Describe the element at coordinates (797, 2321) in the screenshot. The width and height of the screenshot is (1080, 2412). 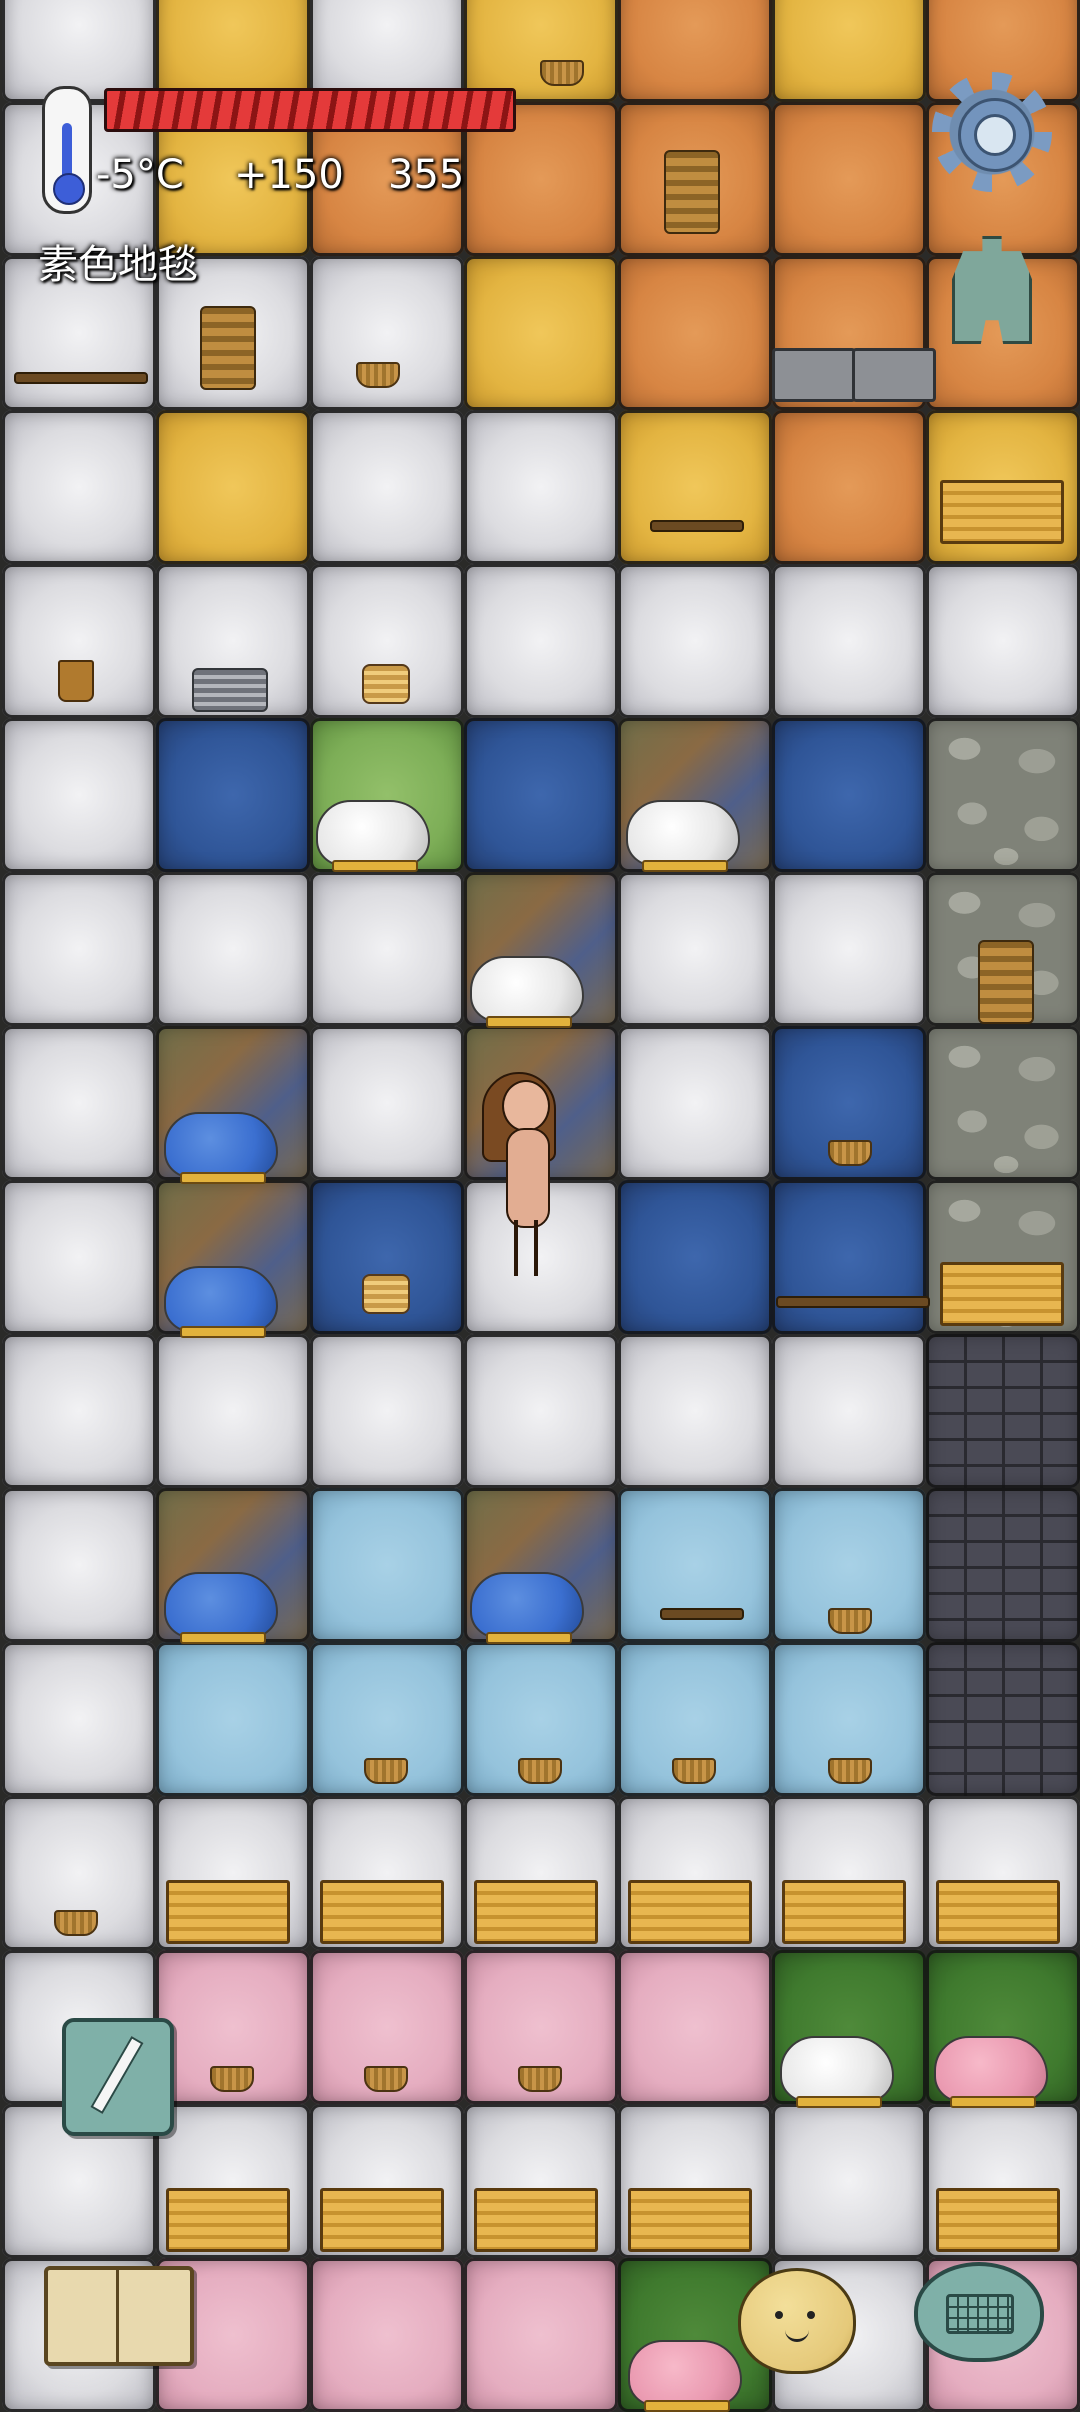
I see `smiley-face-icon` at that location.